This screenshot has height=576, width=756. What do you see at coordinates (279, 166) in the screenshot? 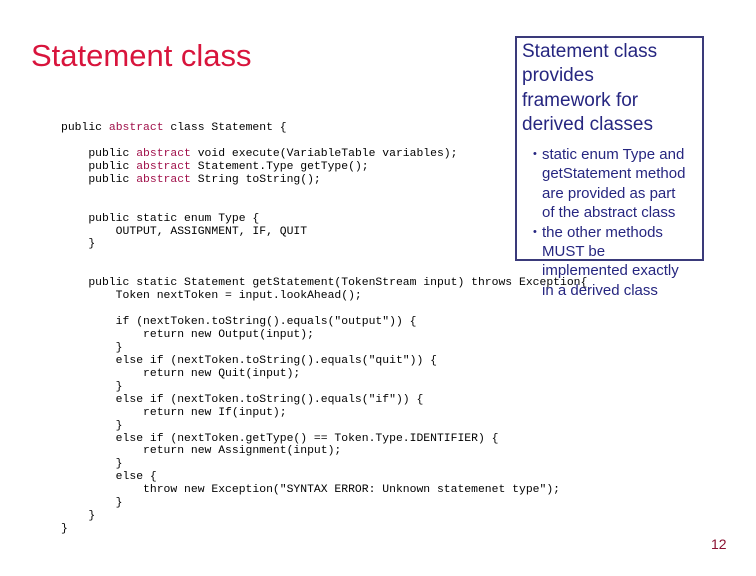
I see `code-text: Statement.Type getType();` at bounding box center [279, 166].